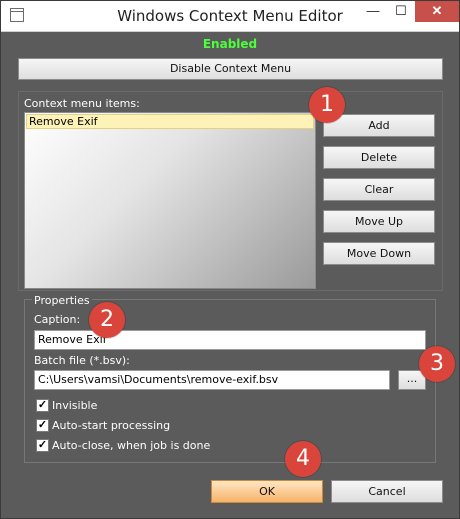 This screenshot has height=519, width=460. Describe the element at coordinates (379, 221) in the screenshot. I see `move-up-button: Move Up` at that location.